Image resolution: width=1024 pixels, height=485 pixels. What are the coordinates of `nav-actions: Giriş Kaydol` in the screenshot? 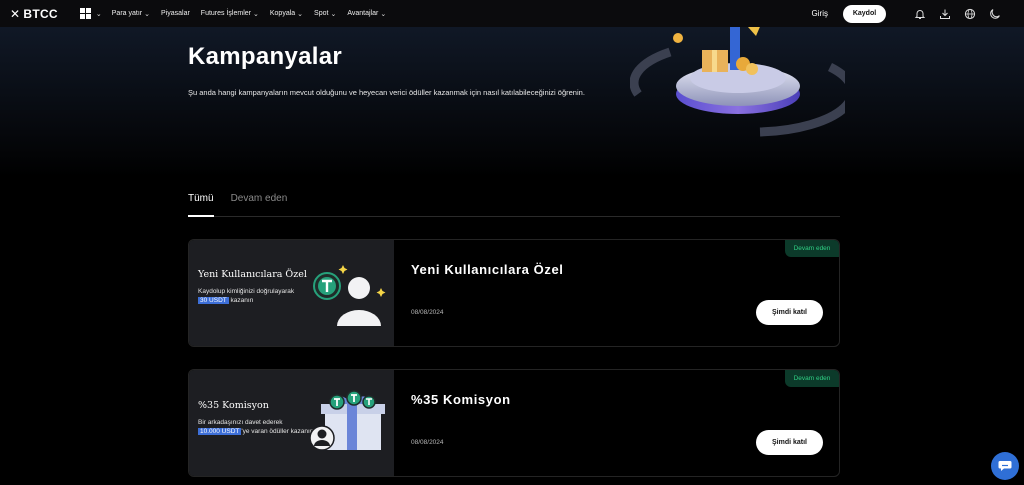 It's located at (913, 13).